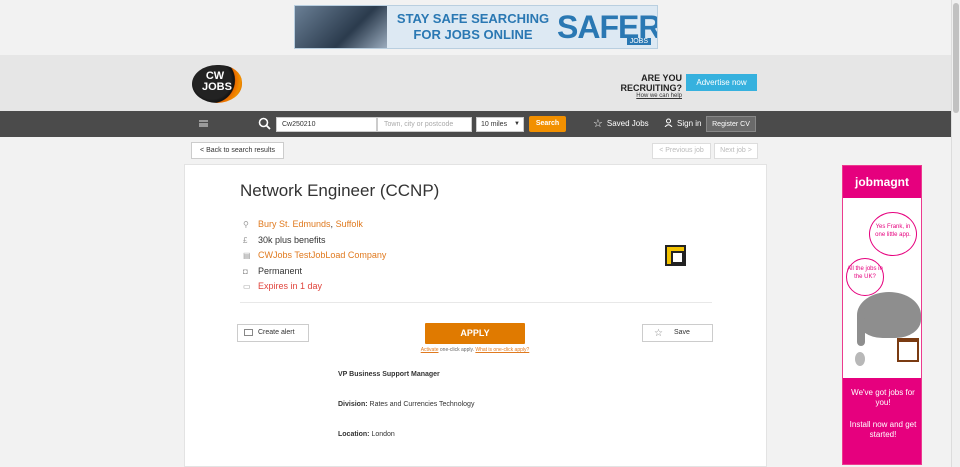 Image resolution: width=960 pixels, height=467 pixels. I want to click on apply-button: APPLY, so click(475, 333).